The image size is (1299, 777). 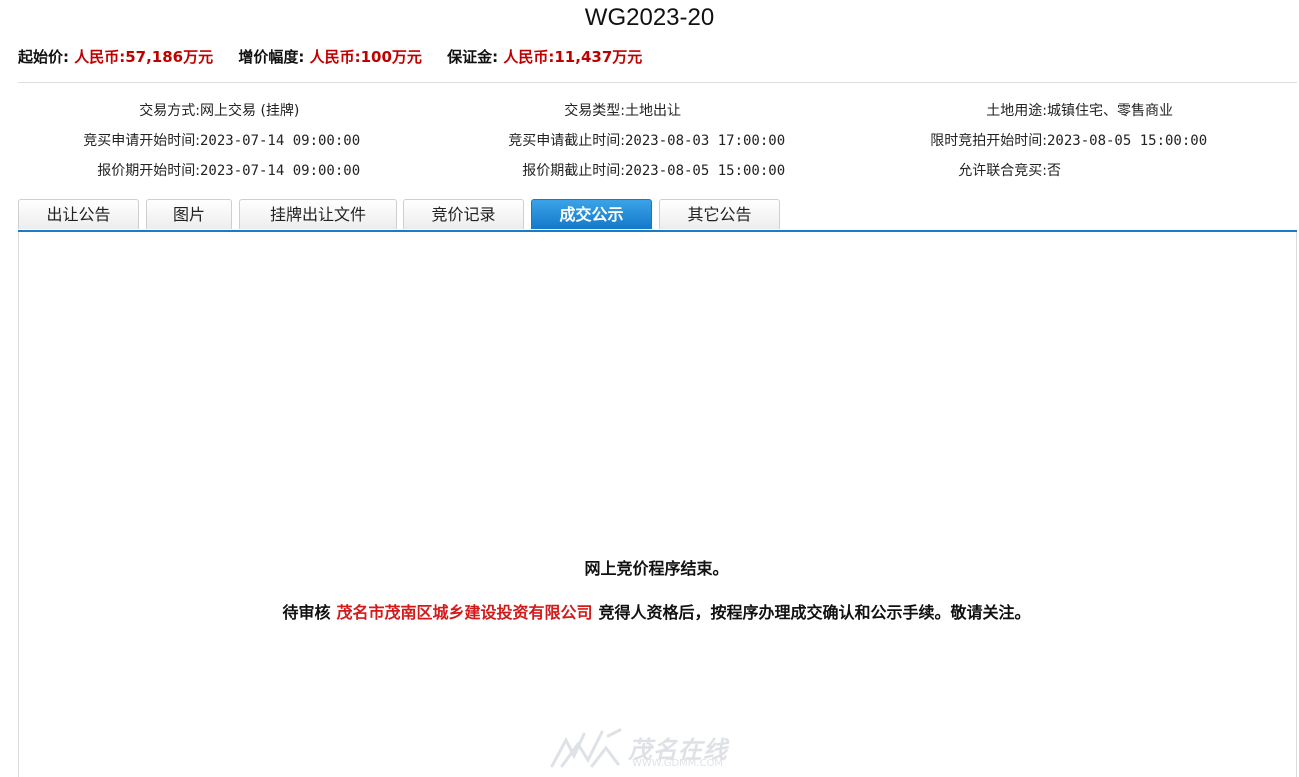 I want to click on info-label: 土地用途:, so click(x=1016, y=111).